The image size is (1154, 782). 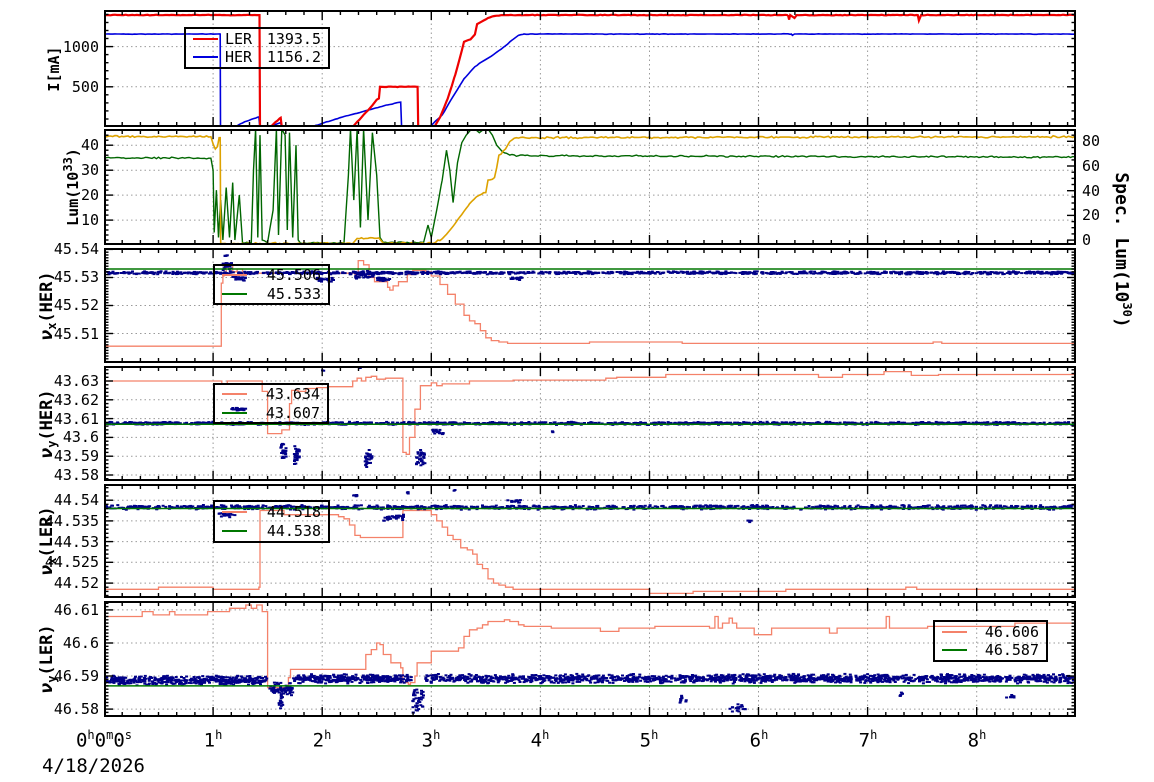 I want to click on luminosity-specific-luminosity-trace, so click(x=590, y=190).